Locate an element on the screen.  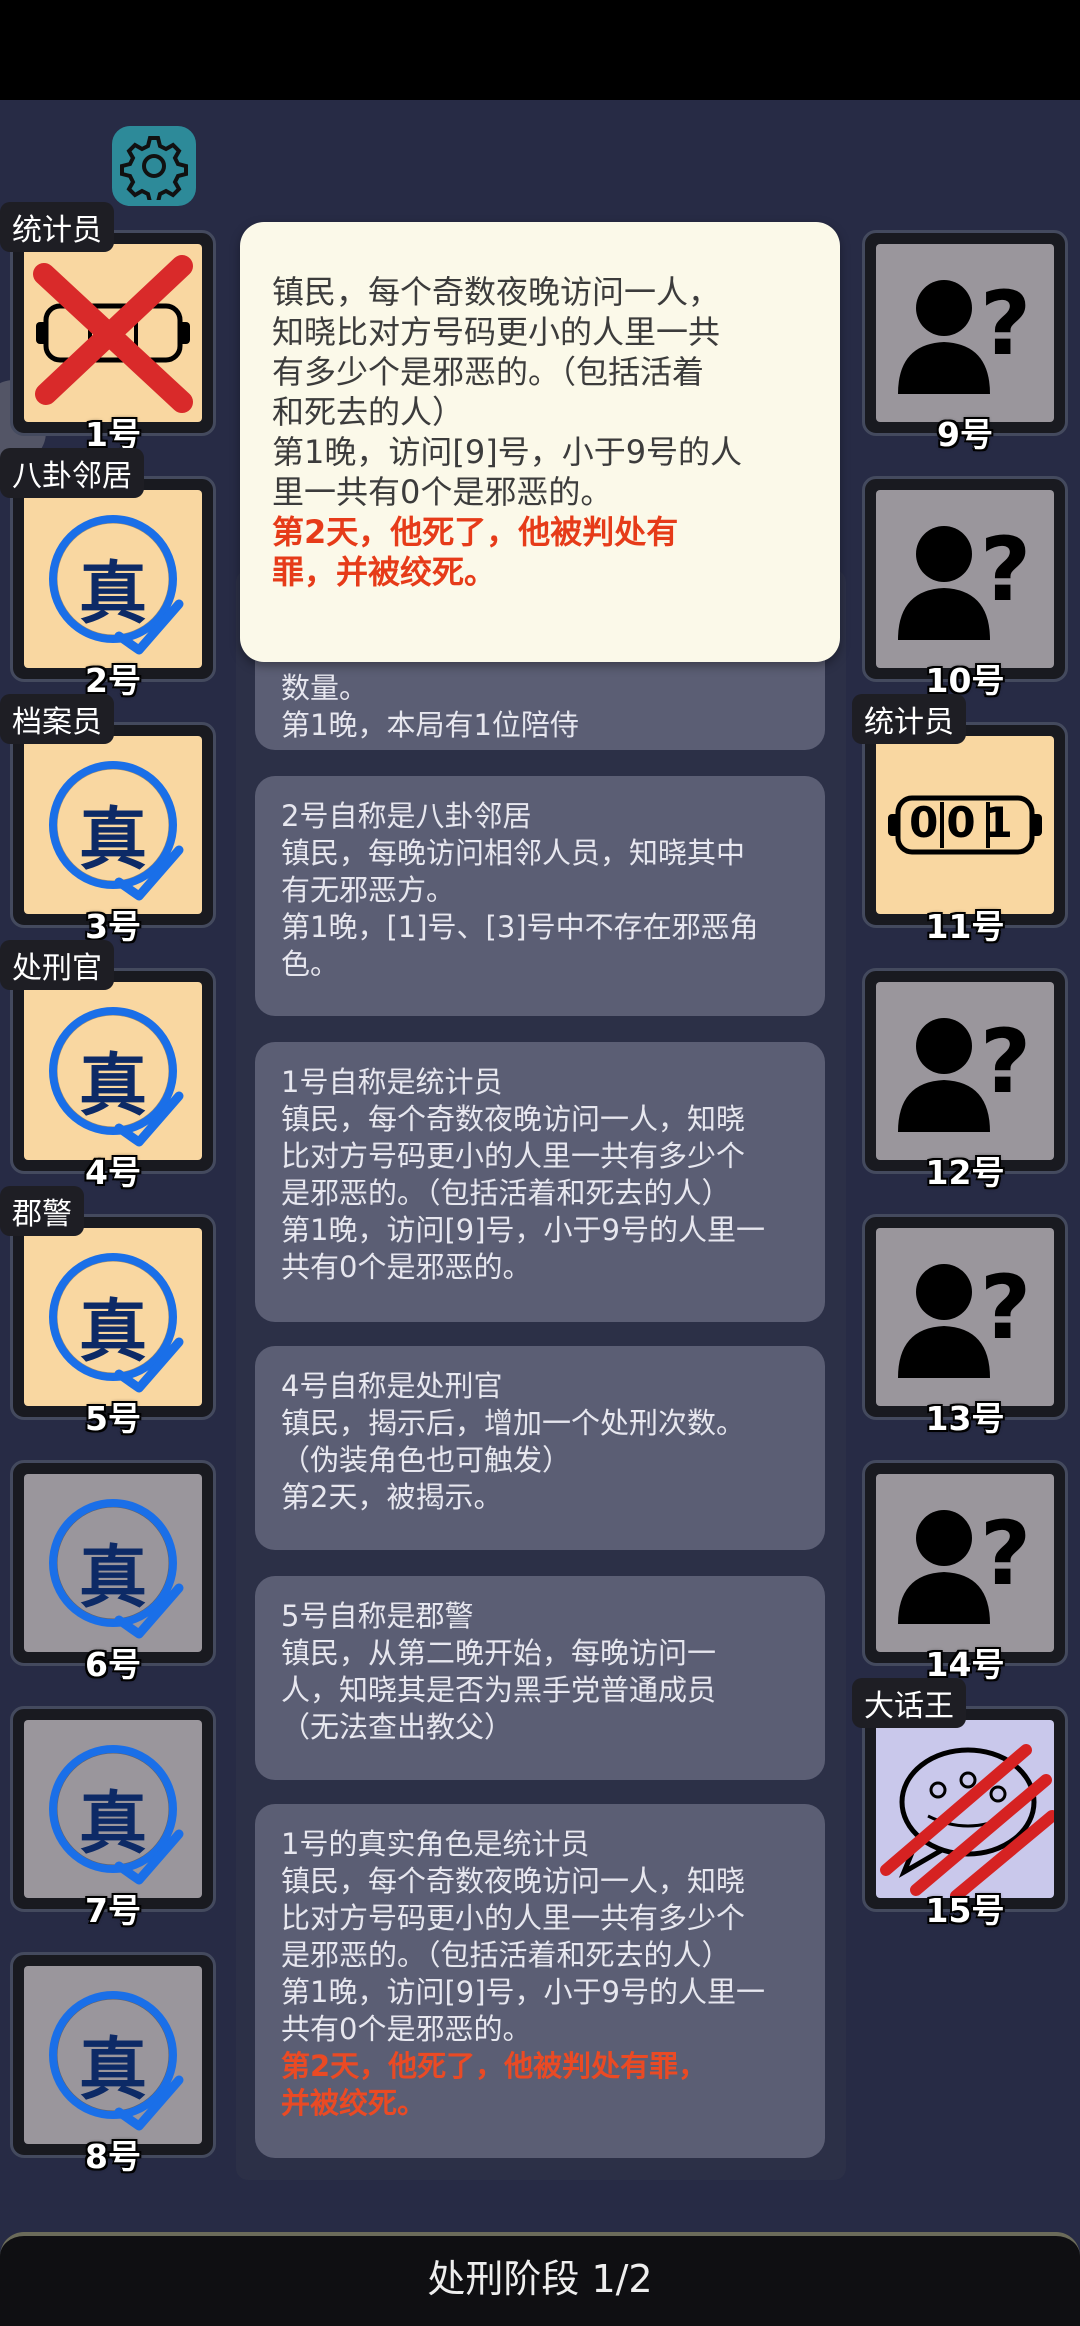
settings-button is located at coordinates (154, 166).